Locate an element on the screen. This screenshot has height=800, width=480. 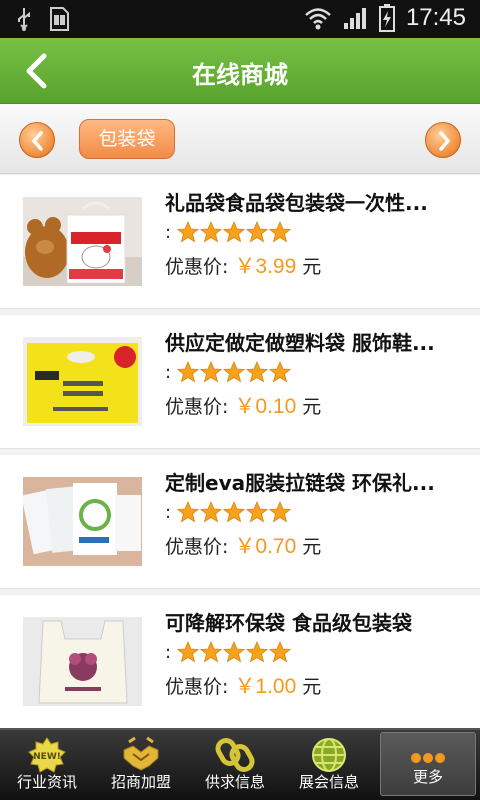
signal-icon is located at coordinates (354, 18).